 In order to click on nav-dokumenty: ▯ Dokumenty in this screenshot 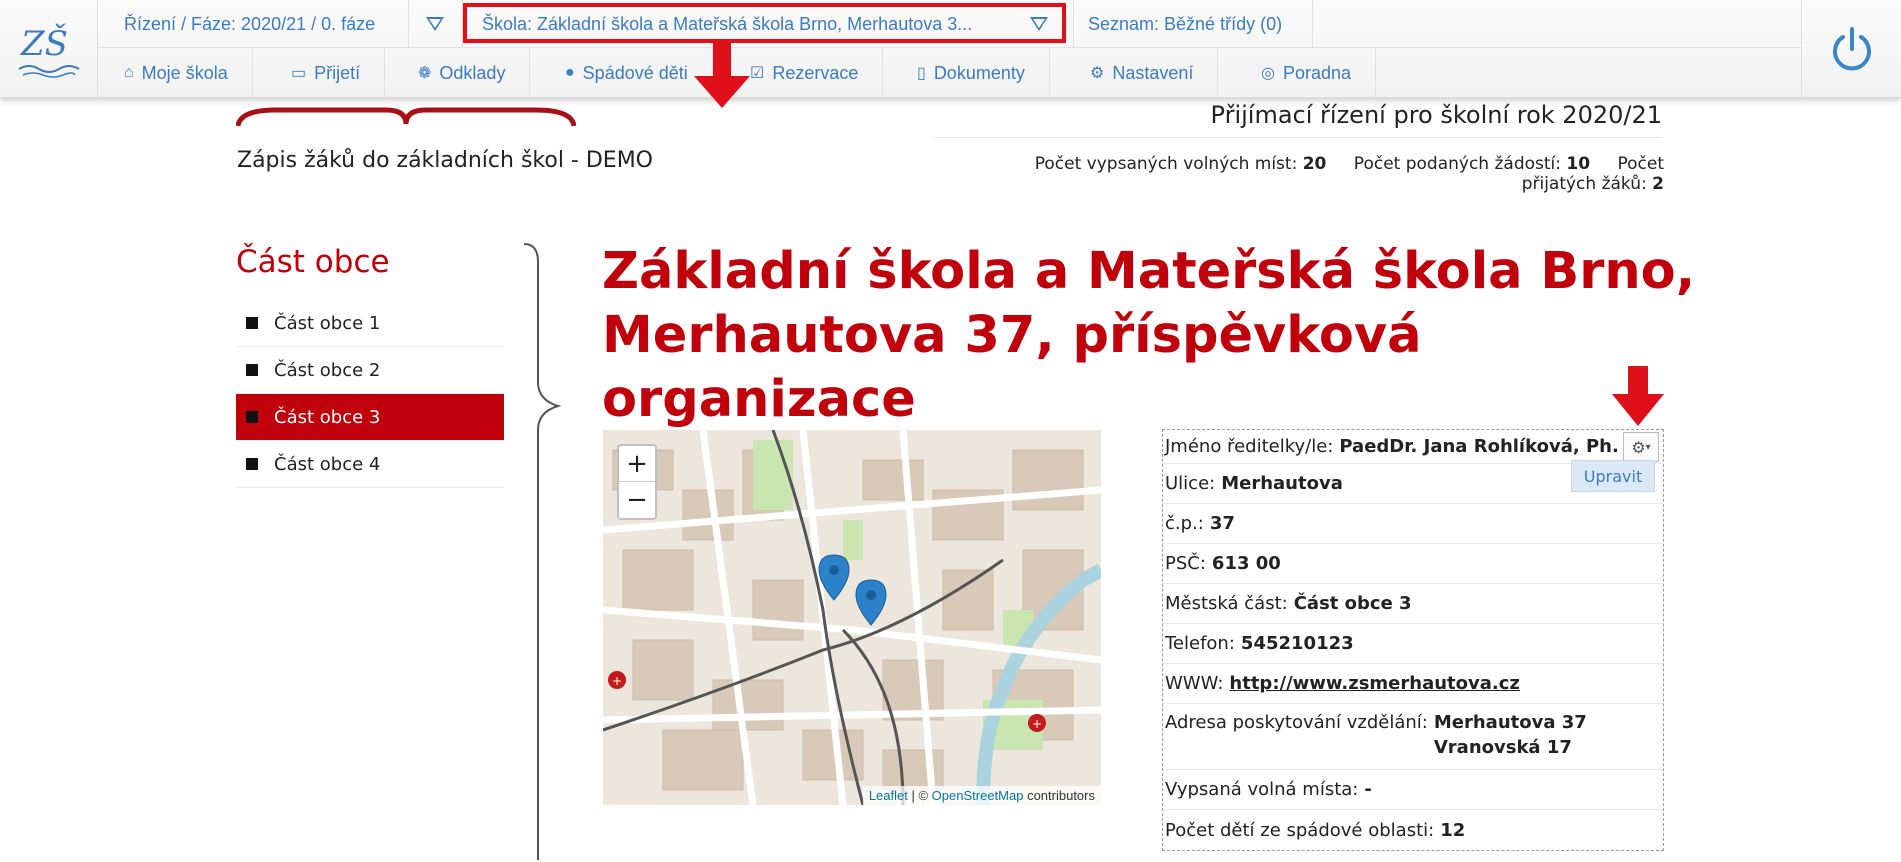, I will do `click(971, 73)`.